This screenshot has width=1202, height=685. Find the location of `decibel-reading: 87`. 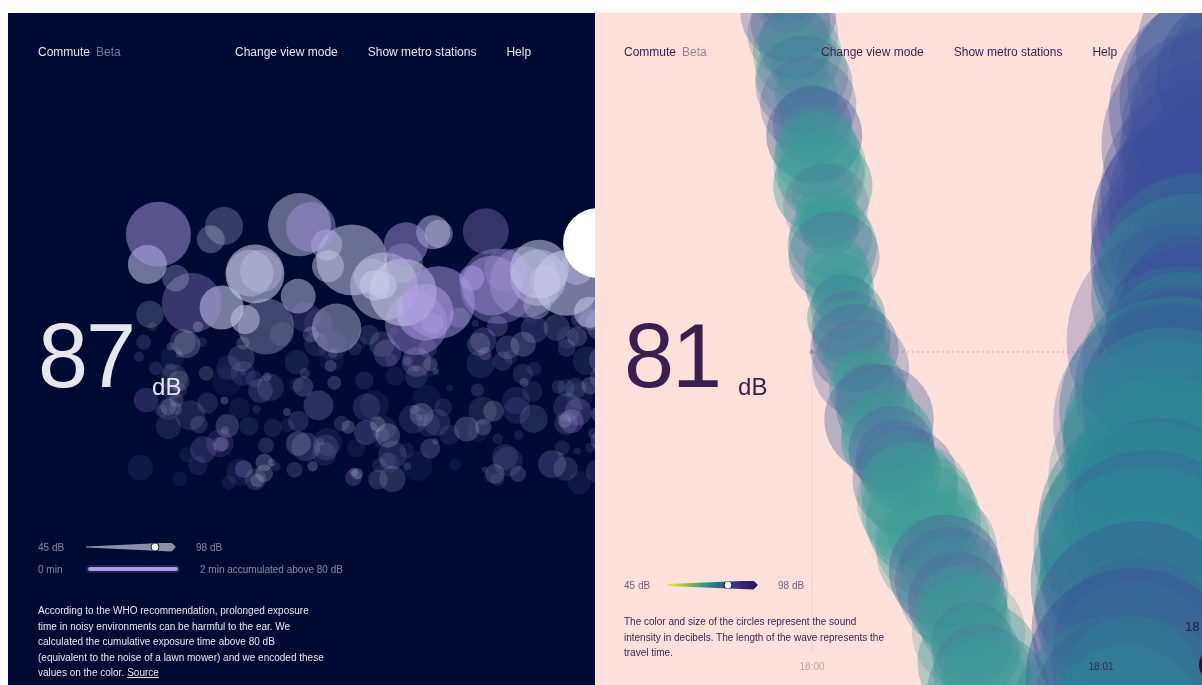

decibel-reading: 87 is located at coordinates (86, 356).